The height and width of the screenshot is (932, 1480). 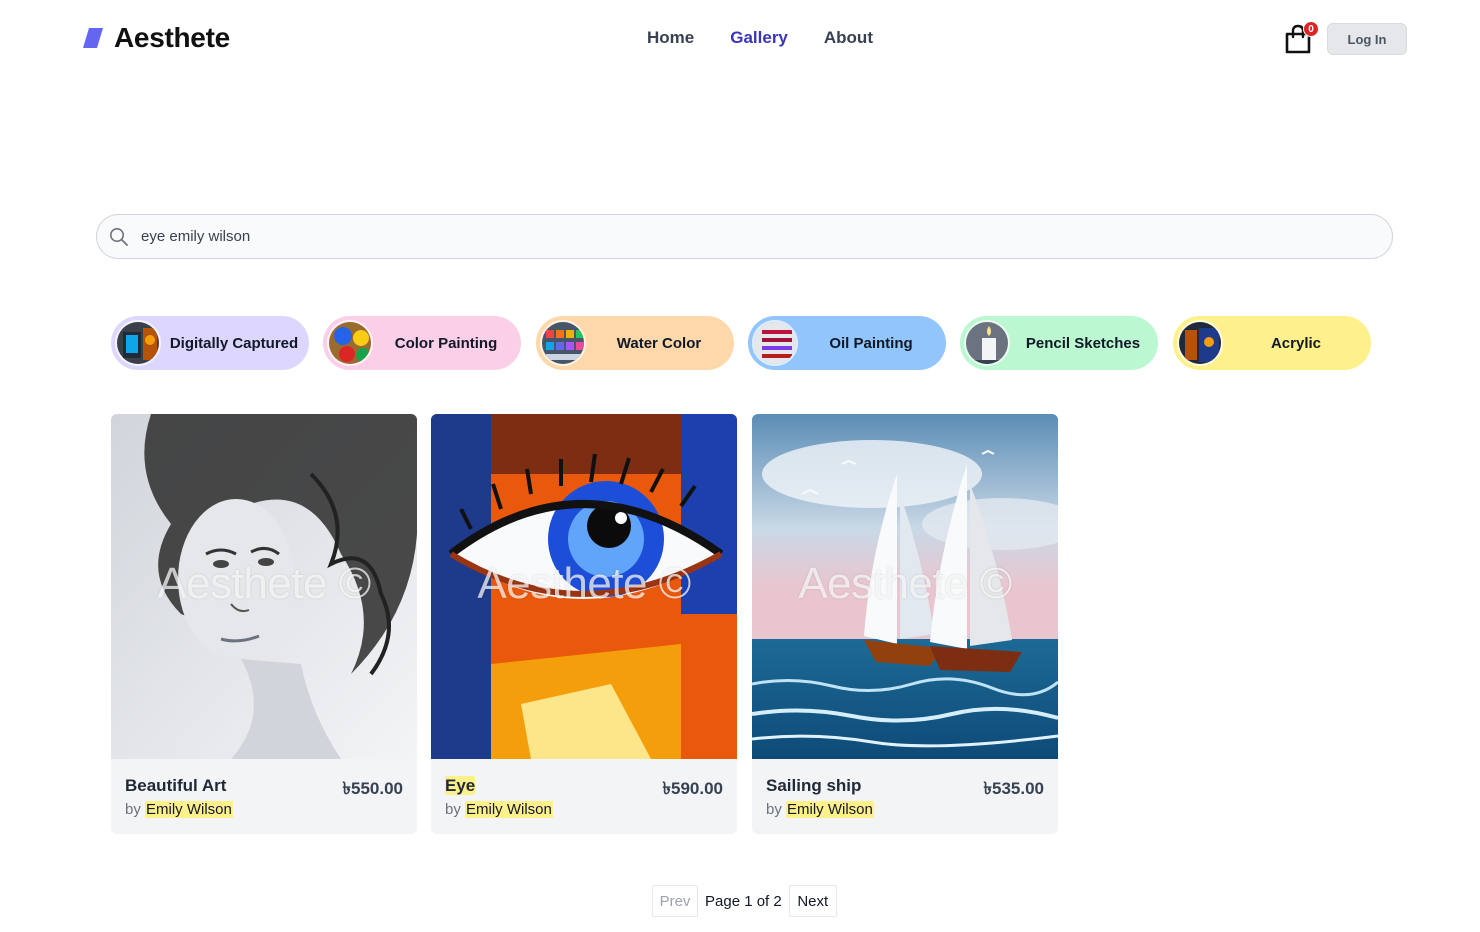 What do you see at coordinates (372, 788) in the screenshot?
I see `artwork-price: ৳550.00` at bounding box center [372, 788].